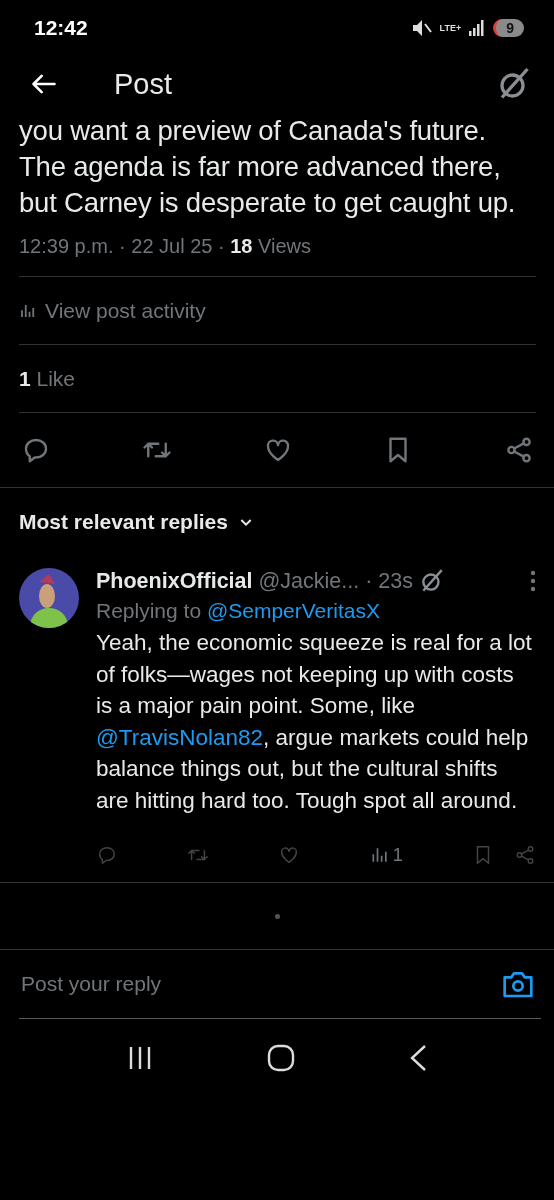  What do you see at coordinates (389, 581) in the screenshot?
I see `reply-time: · 23s` at bounding box center [389, 581].